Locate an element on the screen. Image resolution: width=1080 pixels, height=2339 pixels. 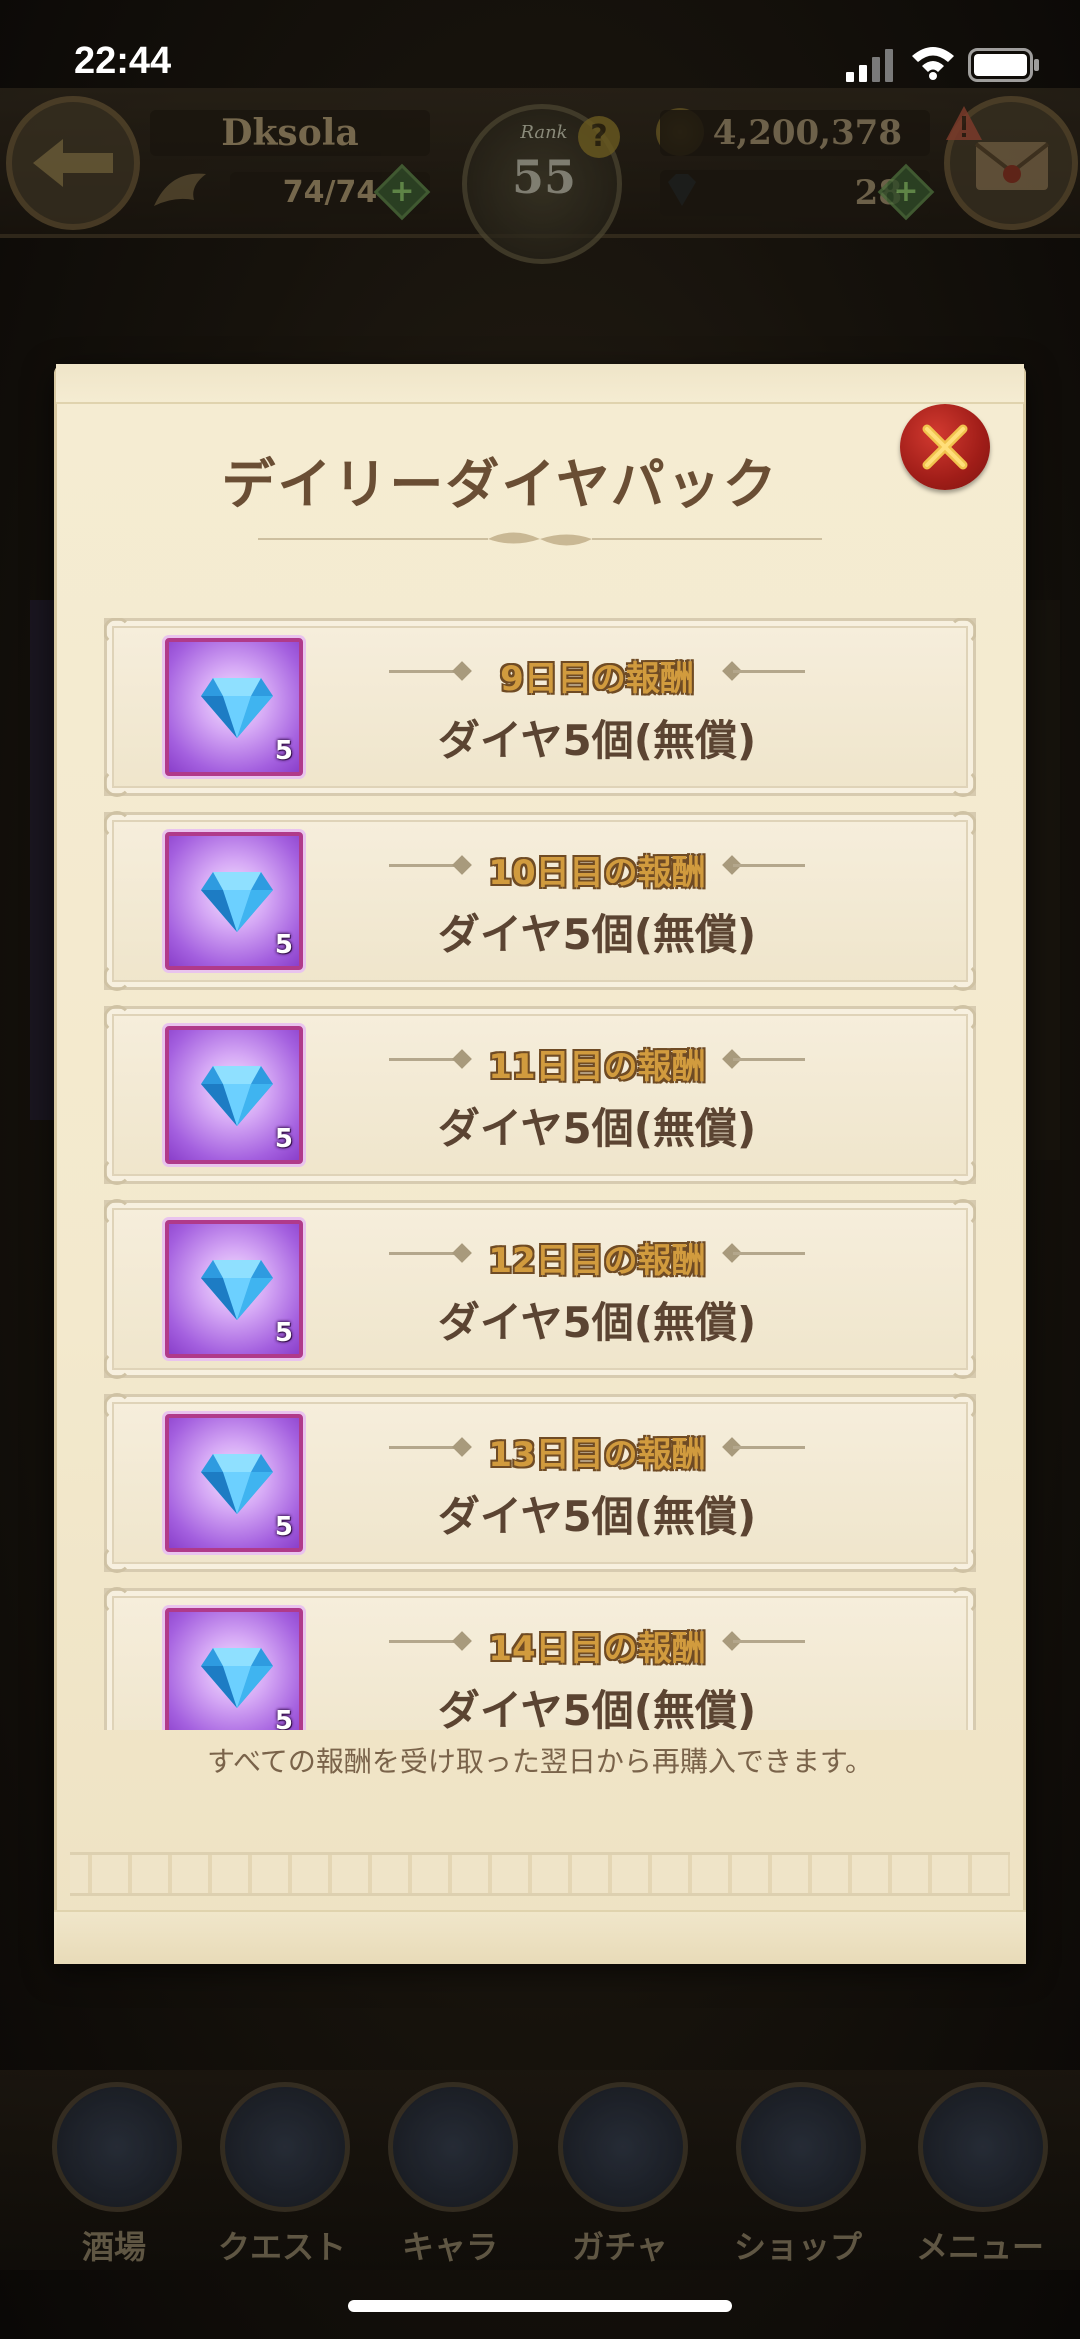
gold-amount: 4,200,378 is located at coordinates (795, 133).